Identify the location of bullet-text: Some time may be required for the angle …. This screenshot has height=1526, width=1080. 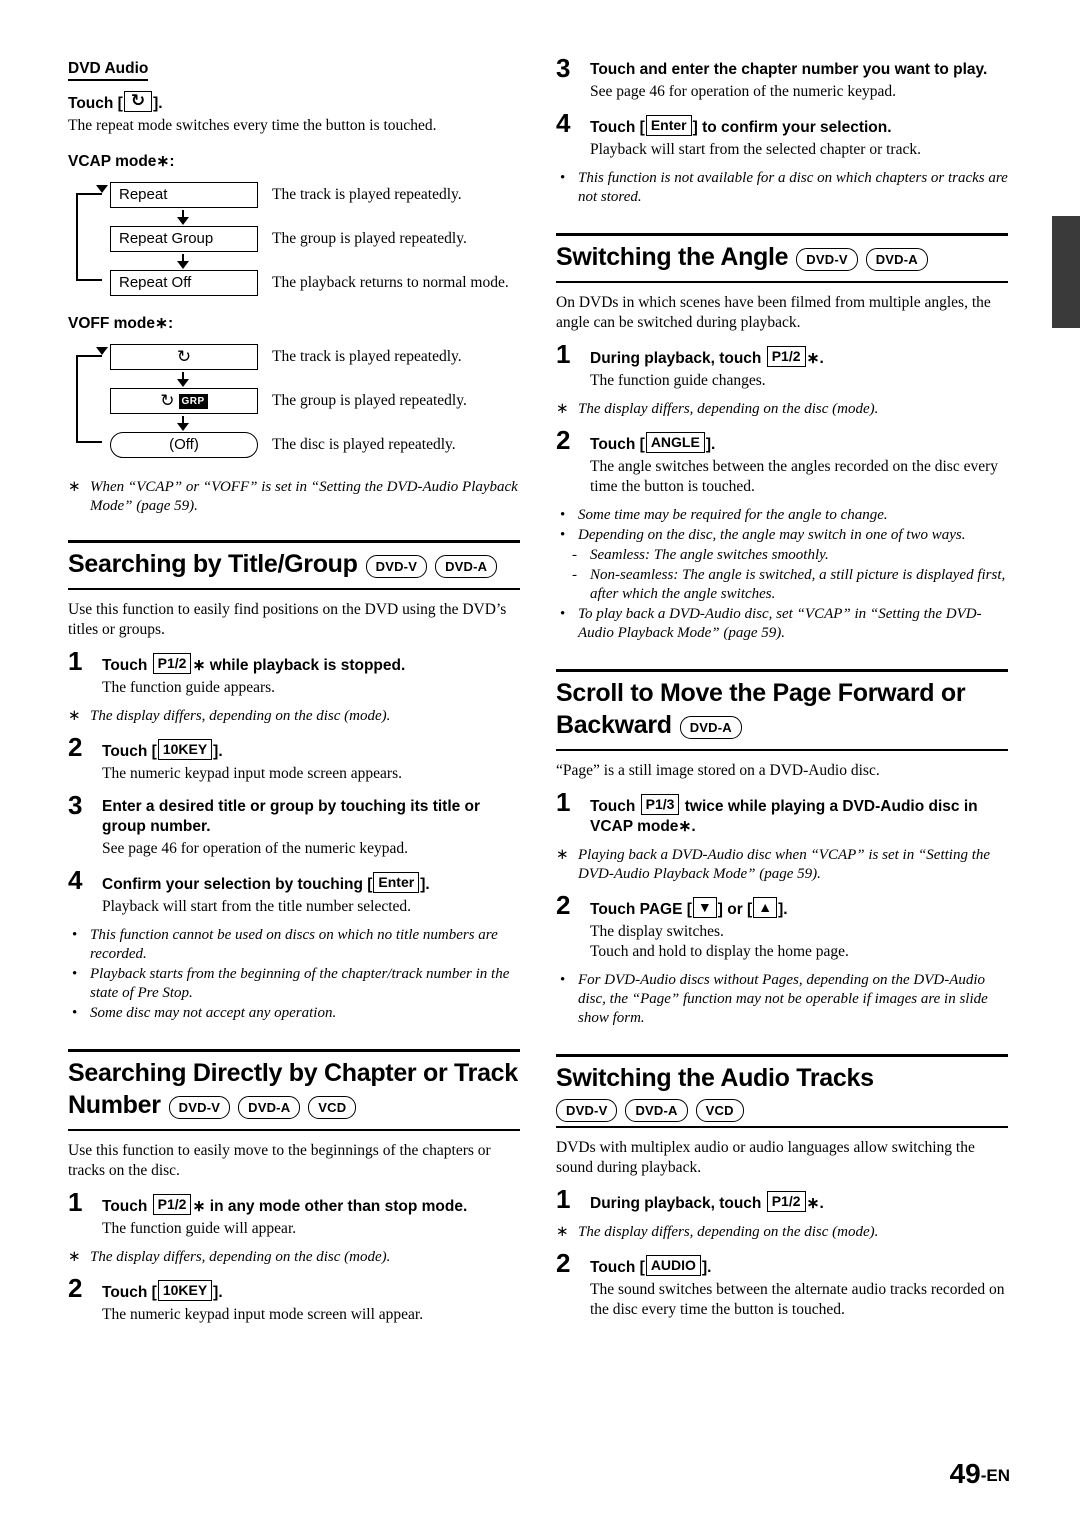
(733, 515).